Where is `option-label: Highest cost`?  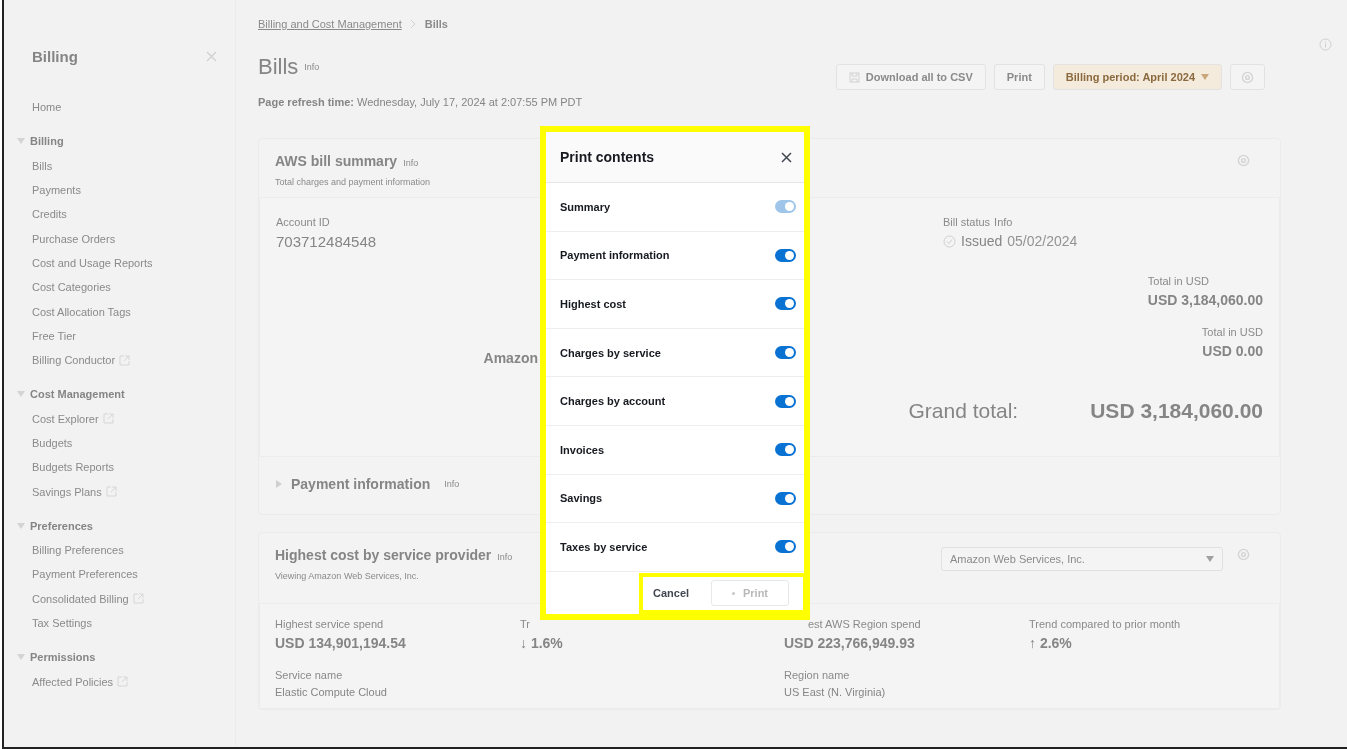 option-label: Highest cost is located at coordinates (593, 304).